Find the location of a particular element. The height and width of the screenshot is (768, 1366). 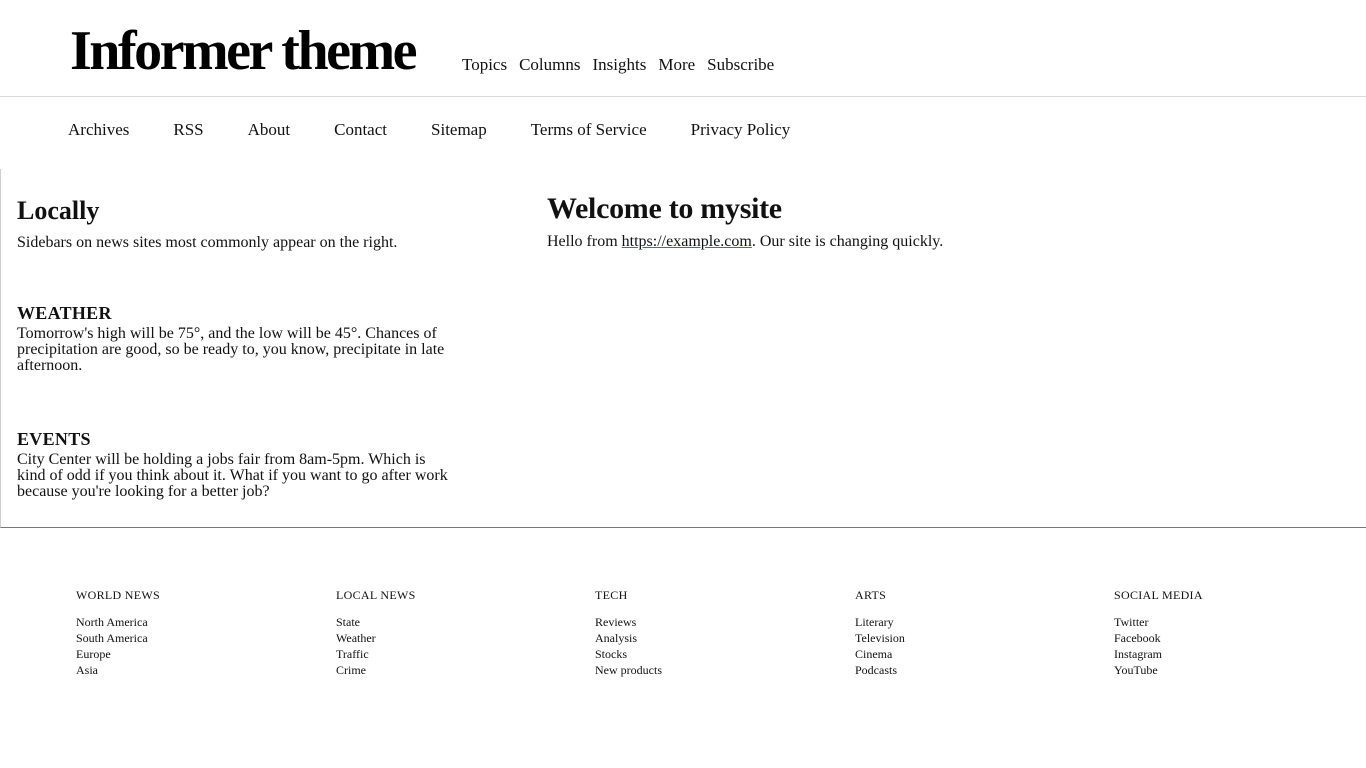

nav-topics: Topics is located at coordinates (484, 65).